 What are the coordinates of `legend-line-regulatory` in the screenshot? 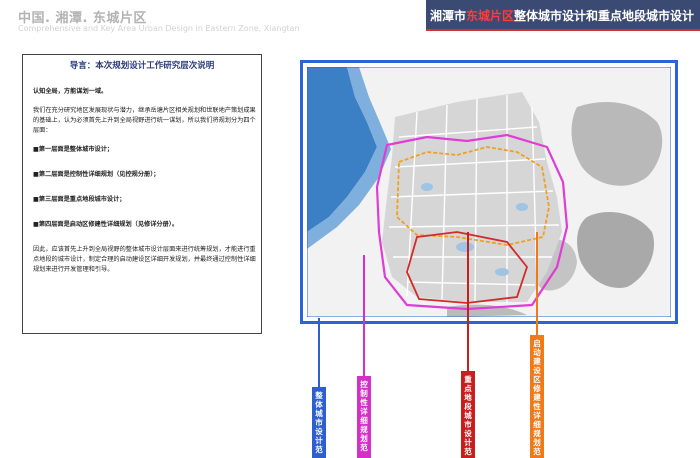 It's located at (364, 315).